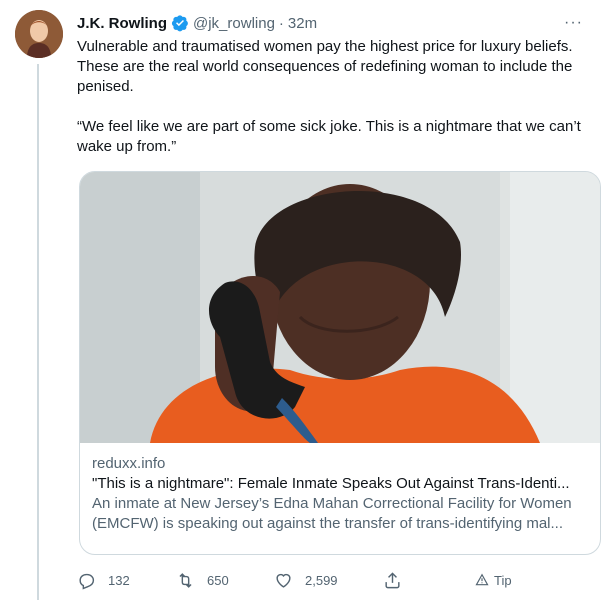 The image size is (611, 600). What do you see at coordinates (122, 23) in the screenshot?
I see `author-name: J.K. Rowling` at bounding box center [122, 23].